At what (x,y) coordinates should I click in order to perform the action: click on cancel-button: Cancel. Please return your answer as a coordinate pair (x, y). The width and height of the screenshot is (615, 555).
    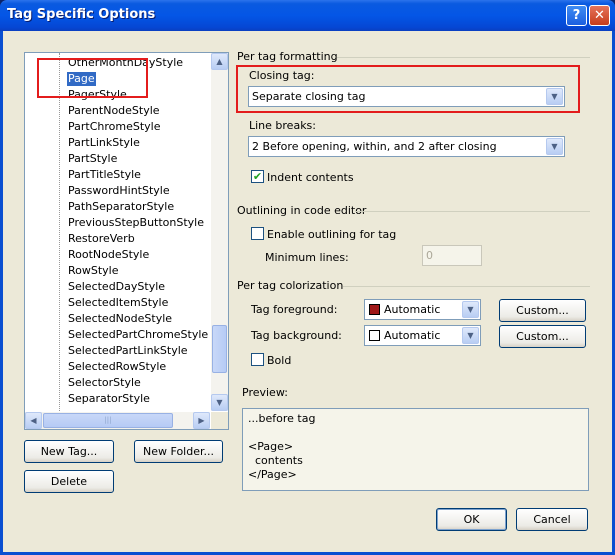
    Looking at the image, I should click on (552, 519).